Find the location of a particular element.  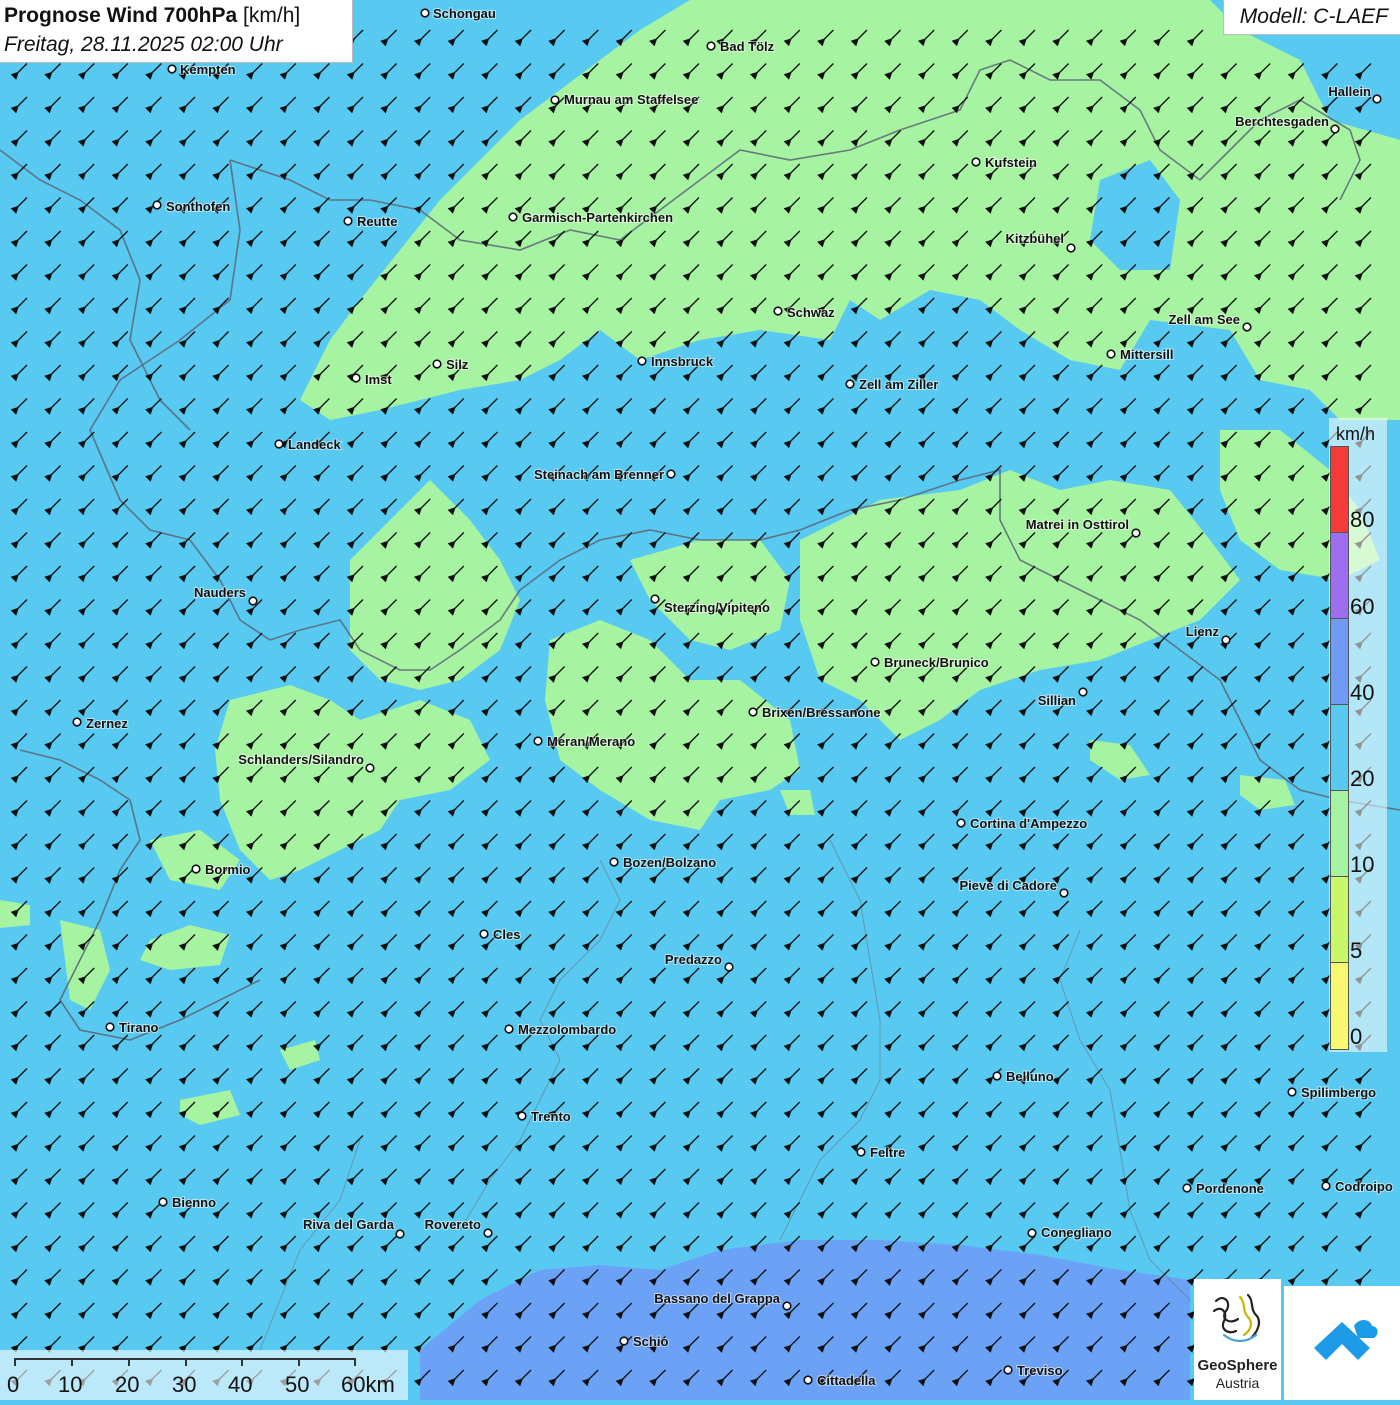

city-label: Zell am See is located at coordinates (1204, 319).